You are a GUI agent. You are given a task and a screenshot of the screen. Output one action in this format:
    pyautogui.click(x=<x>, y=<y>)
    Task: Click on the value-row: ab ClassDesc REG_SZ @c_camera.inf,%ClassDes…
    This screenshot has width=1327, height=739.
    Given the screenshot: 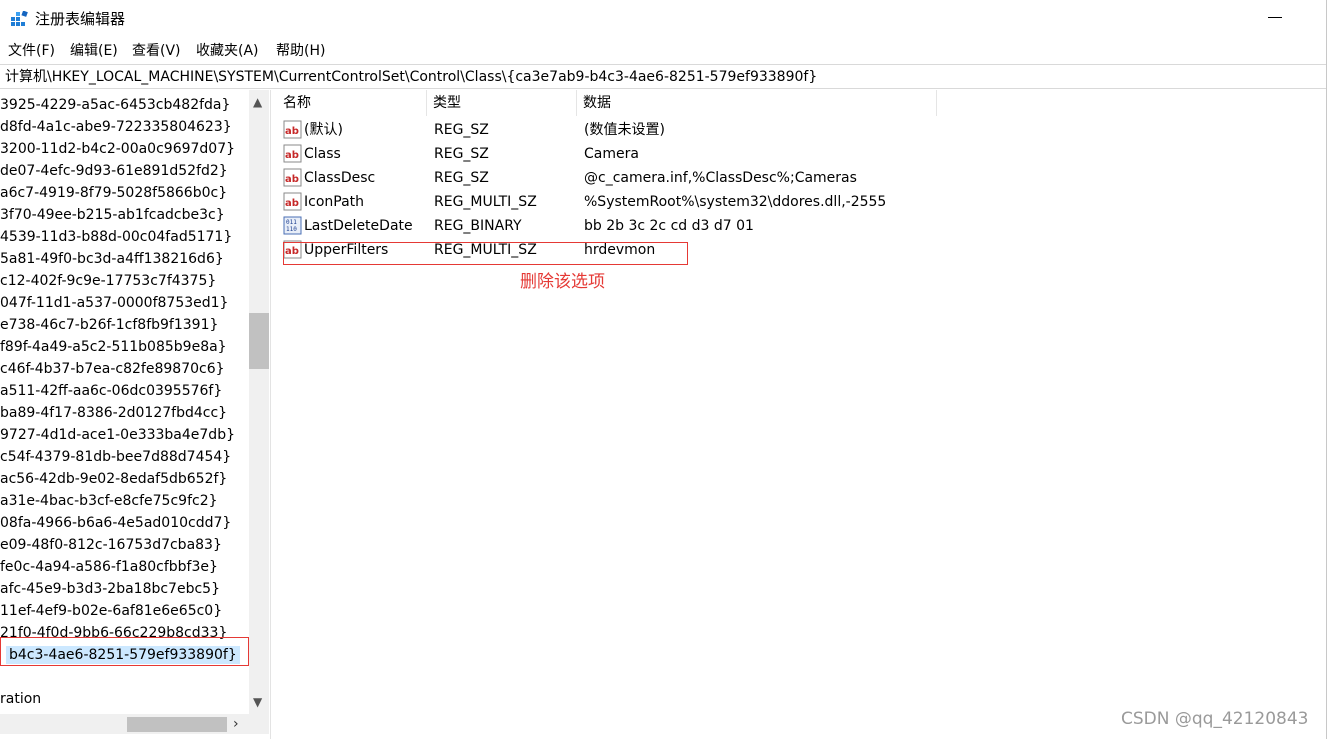 What is the action you would take?
    pyautogui.click(x=607, y=178)
    